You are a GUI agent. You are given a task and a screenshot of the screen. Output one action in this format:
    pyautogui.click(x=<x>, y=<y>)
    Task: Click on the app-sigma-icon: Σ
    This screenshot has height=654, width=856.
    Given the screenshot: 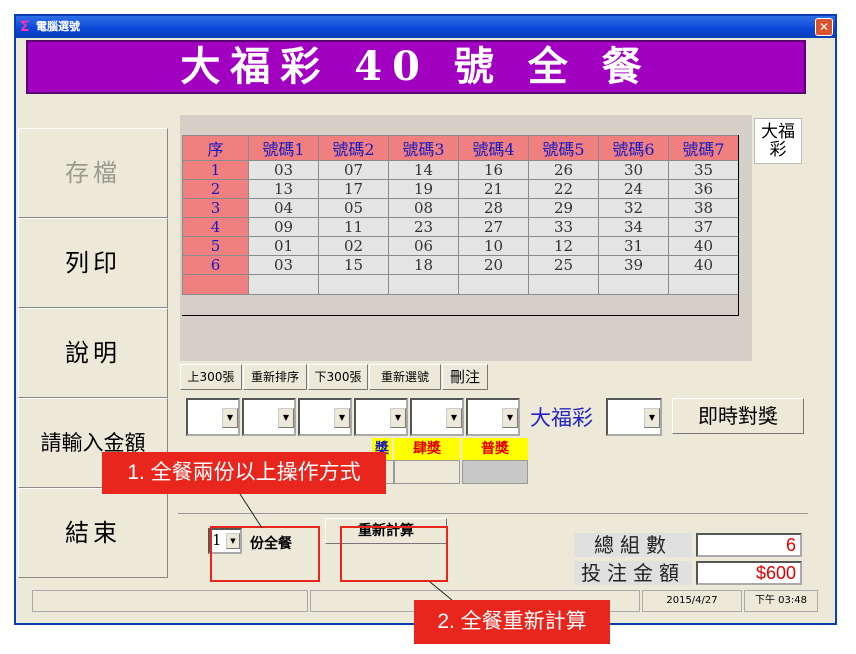 What is the action you would take?
    pyautogui.click(x=25, y=27)
    